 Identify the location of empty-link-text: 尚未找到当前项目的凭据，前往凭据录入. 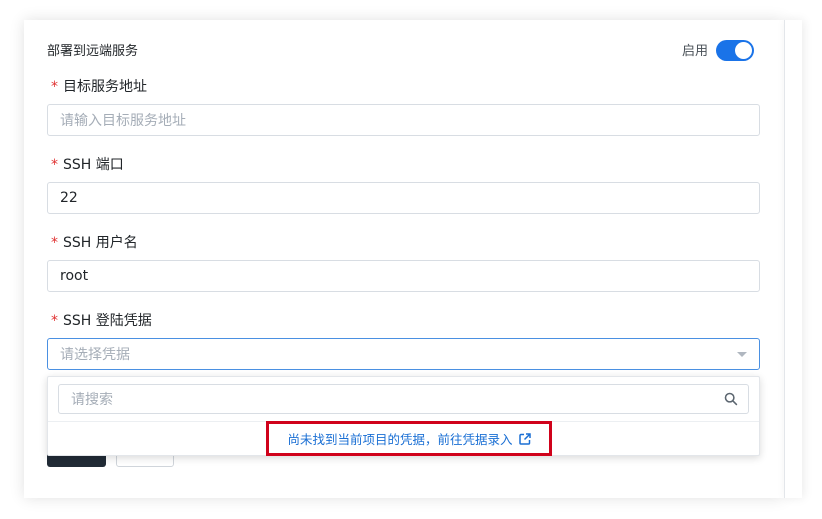
(400, 439).